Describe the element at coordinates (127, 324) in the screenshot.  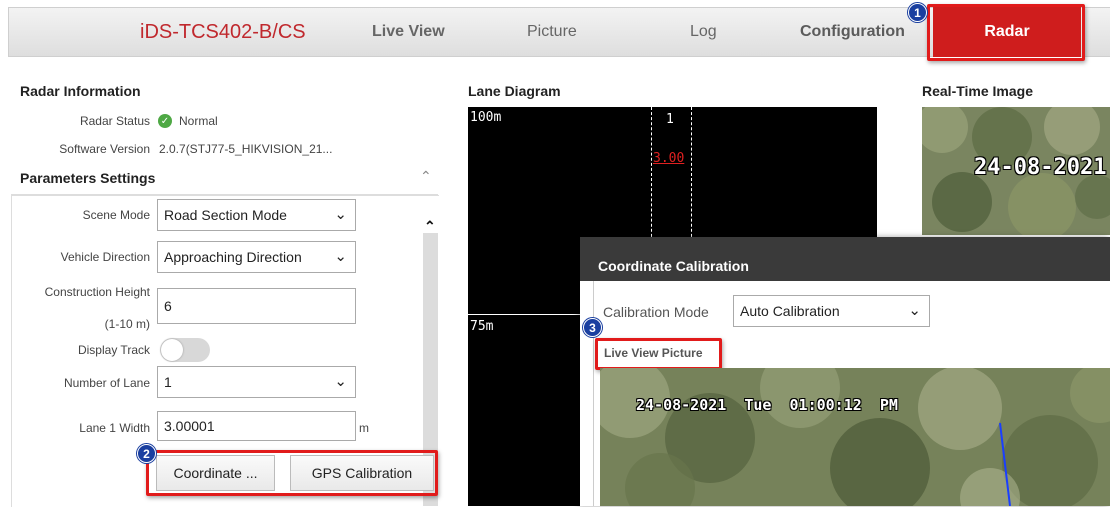
I see `construction-height-range: (1-10 m)` at that location.